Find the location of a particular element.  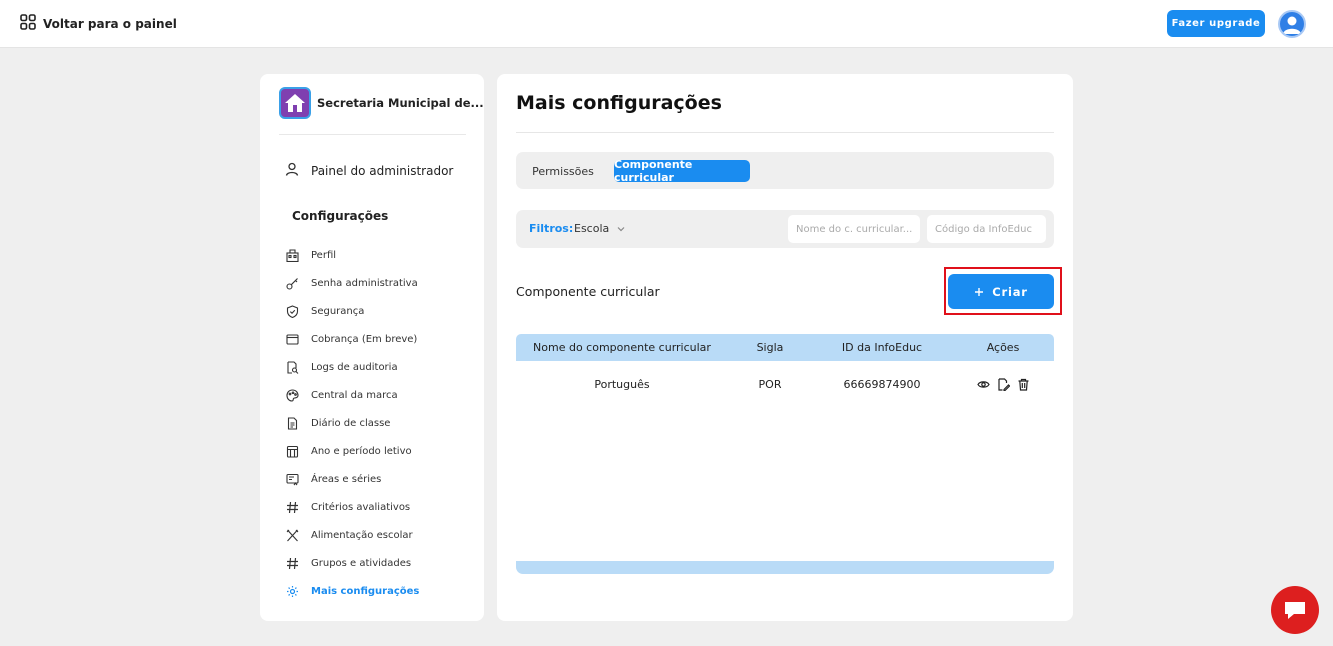

chat-bubble-icon is located at coordinates (1295, 610).